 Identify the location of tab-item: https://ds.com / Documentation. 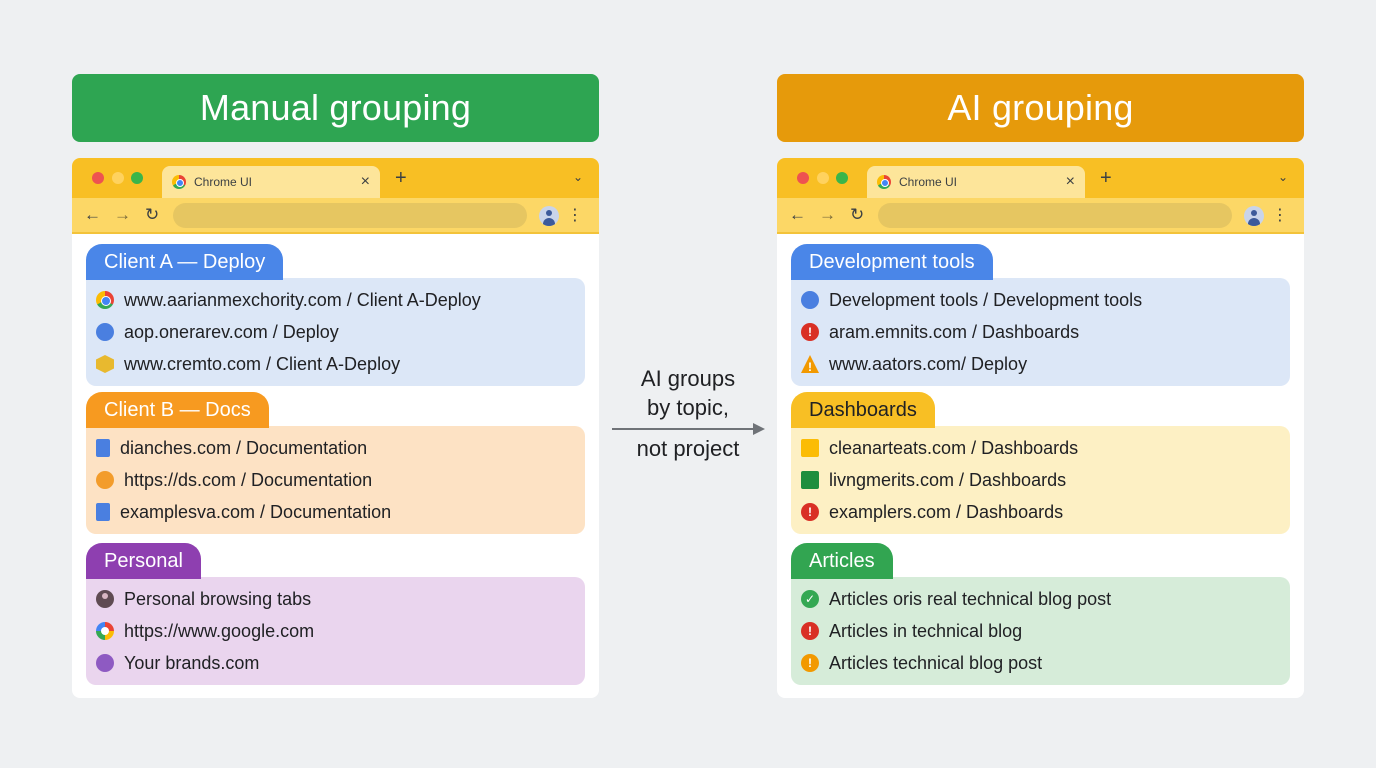
(335, 480).